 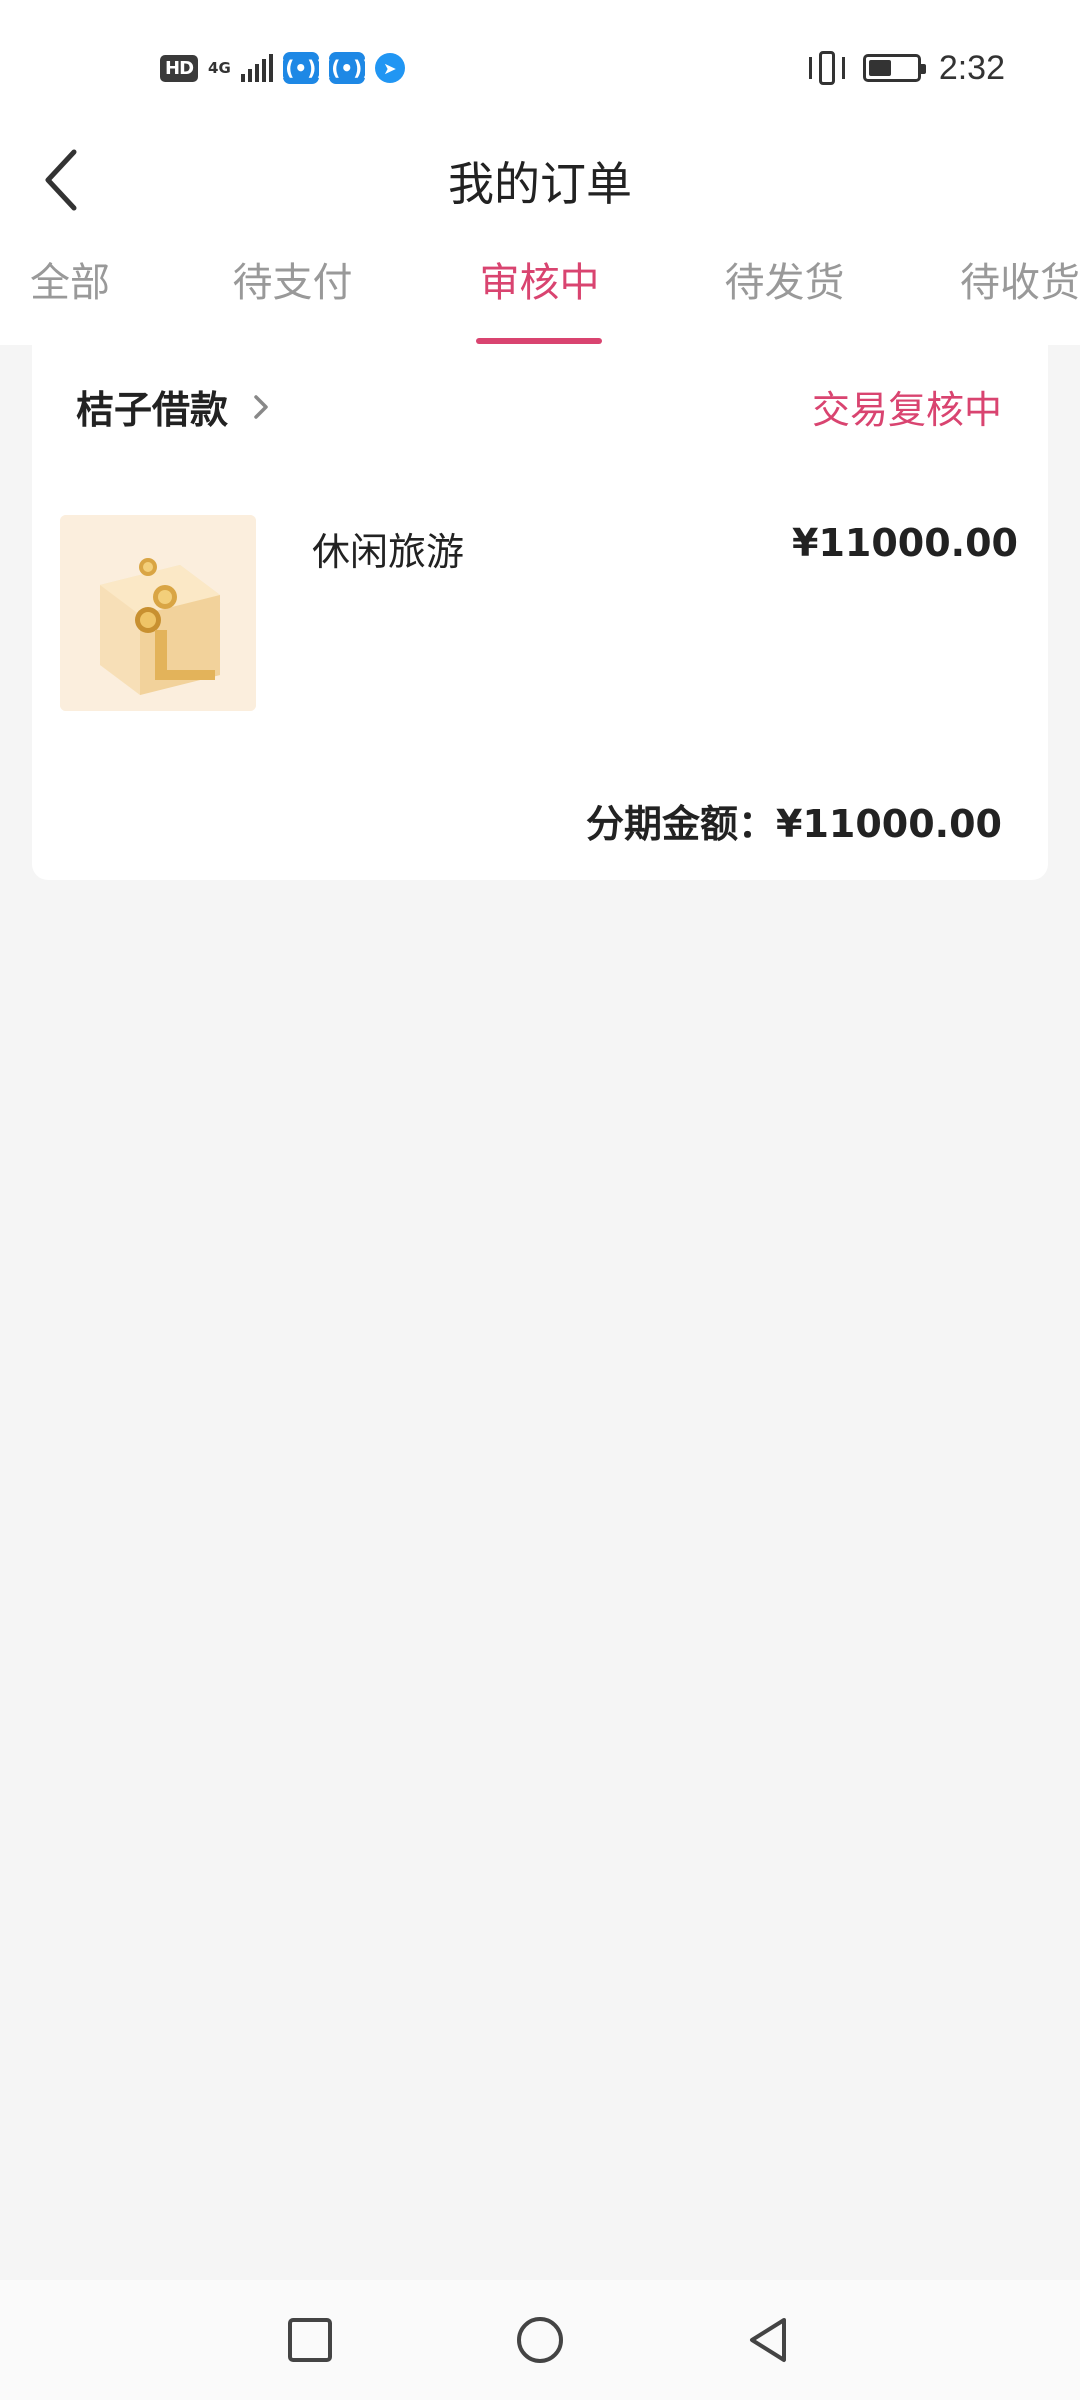 I want to click on status-time: 2:32, so click(x=971, y=67).